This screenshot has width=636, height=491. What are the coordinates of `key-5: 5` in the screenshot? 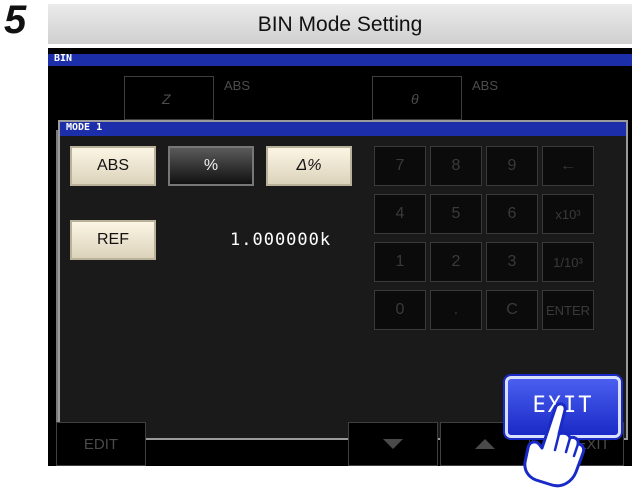 It's located at (456, 214).